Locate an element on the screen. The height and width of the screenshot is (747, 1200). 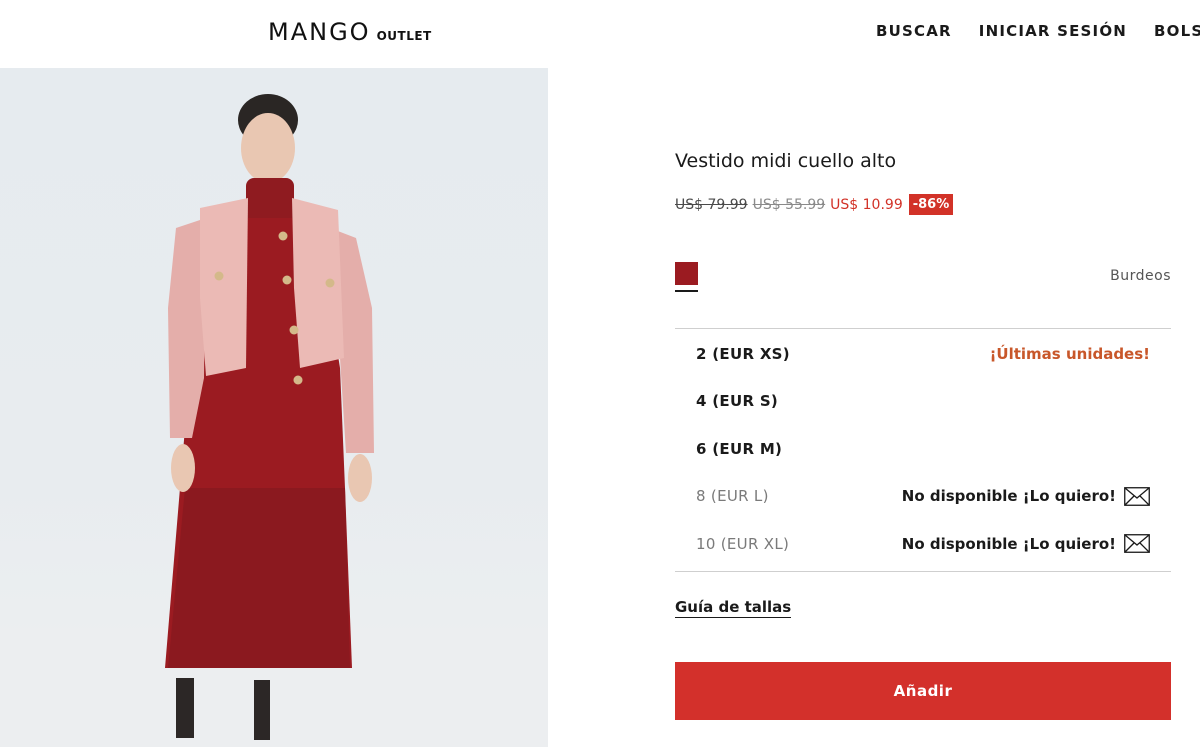
sizes-bottom-divider is located at coordinates (923, 571).